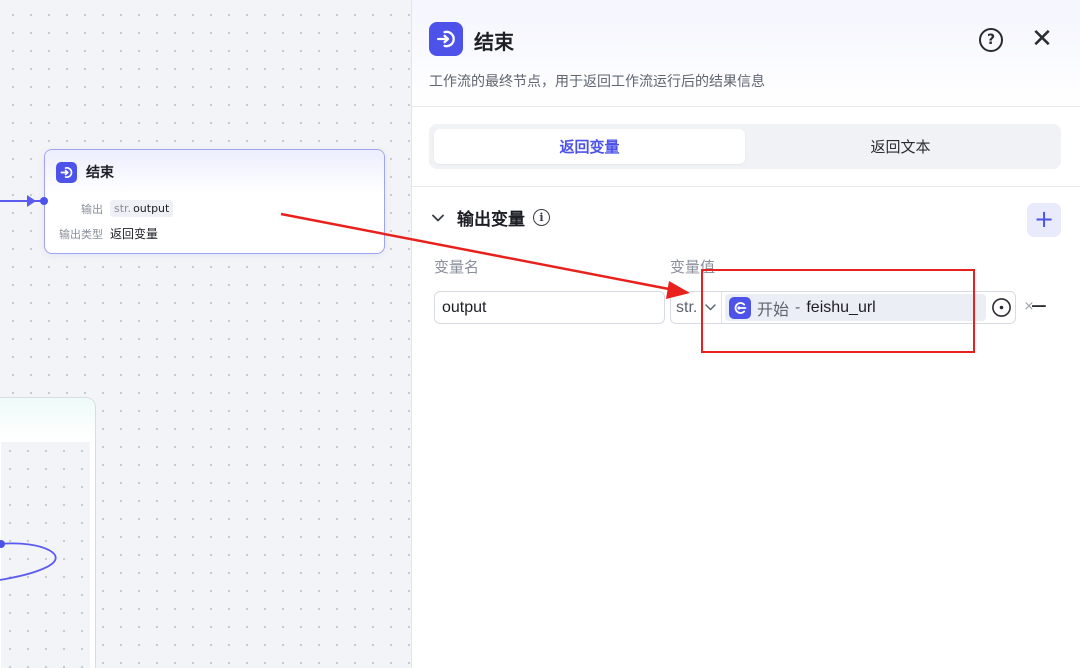 The image size is (1080, 668). I want to click on incoming-edge, so click(22, 201).